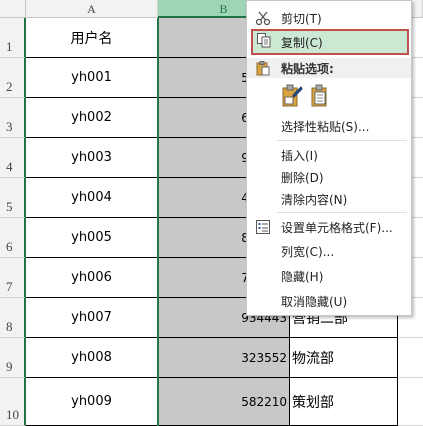  What do you see at coordinates (263, 227) in the screenshot?
I see `format-cells-icon` at bounding box center [263, 227].